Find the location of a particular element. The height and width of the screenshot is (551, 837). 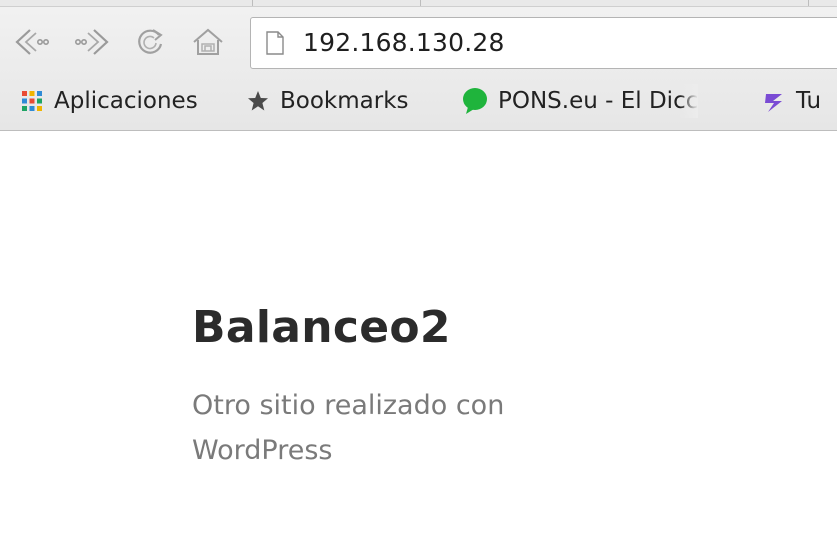

forward-button is located at coordinates (92, 42).